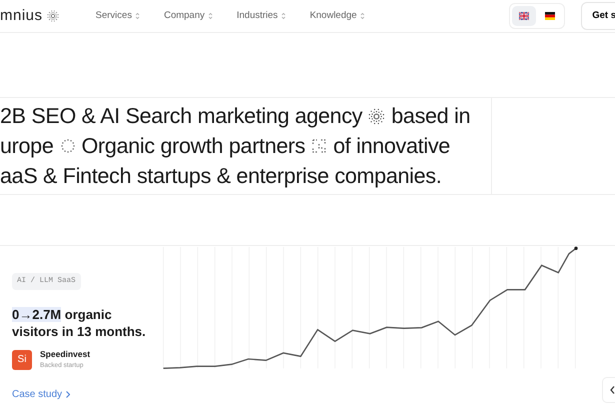 This screenshot has width=615, height=410. What do you see at coordinates (79, 323) in the screenshot?
I see `metric-text: 0→2.7M organic visitors in 13 months.` at bounding box center [79, 323].